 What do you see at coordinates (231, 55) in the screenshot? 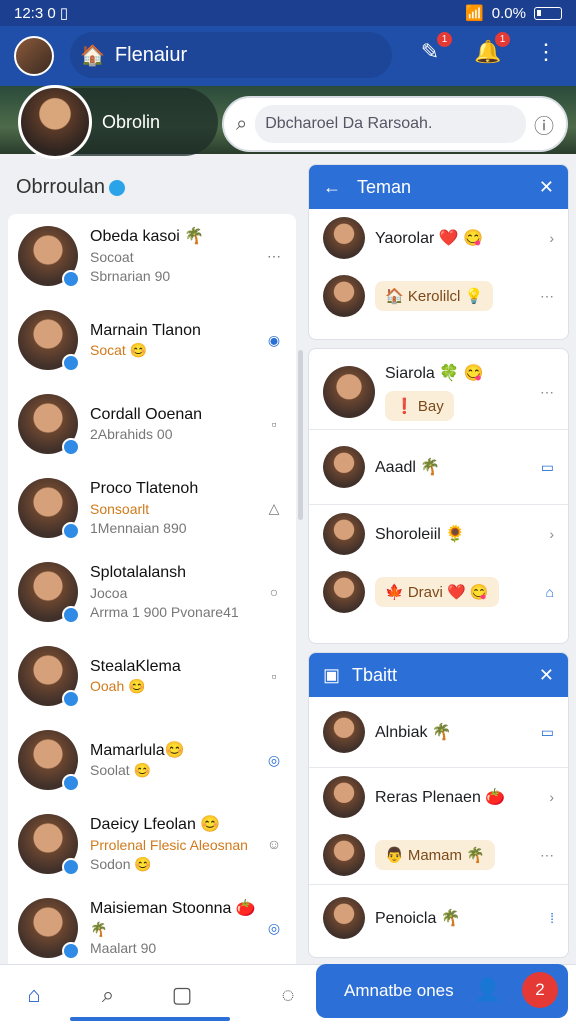
I see `app-title-pill: 🏠 Flenaiur` at bounding box center [231, 55].